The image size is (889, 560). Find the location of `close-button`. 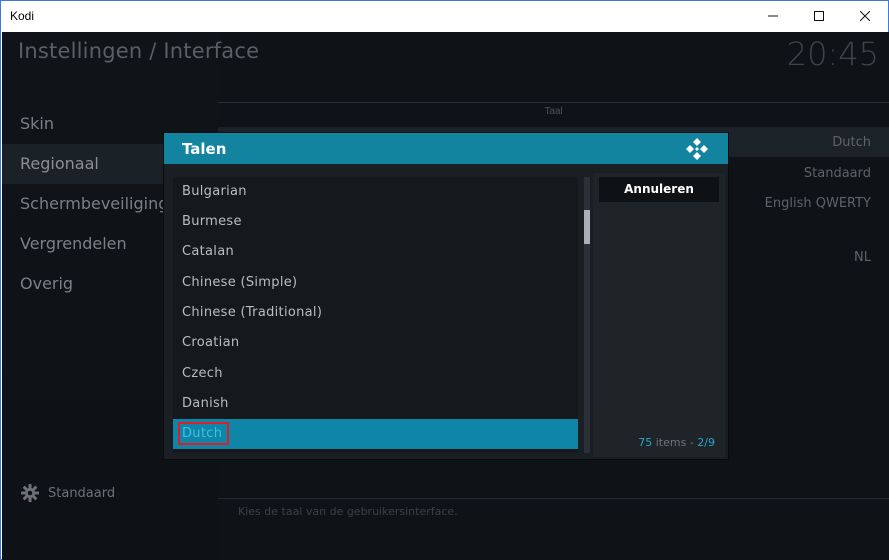

close-button is located at coordinates (865, 16).